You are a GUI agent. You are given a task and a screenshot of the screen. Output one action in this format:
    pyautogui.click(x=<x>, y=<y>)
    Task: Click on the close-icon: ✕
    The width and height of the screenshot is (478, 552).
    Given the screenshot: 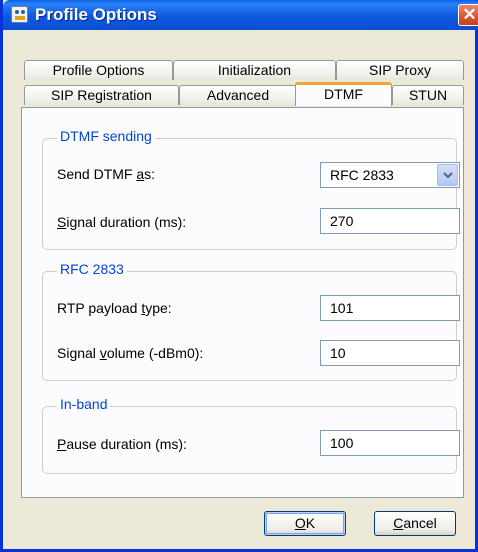 What is the action you would take?
    pyautogui.click(x=469, y=14)
    